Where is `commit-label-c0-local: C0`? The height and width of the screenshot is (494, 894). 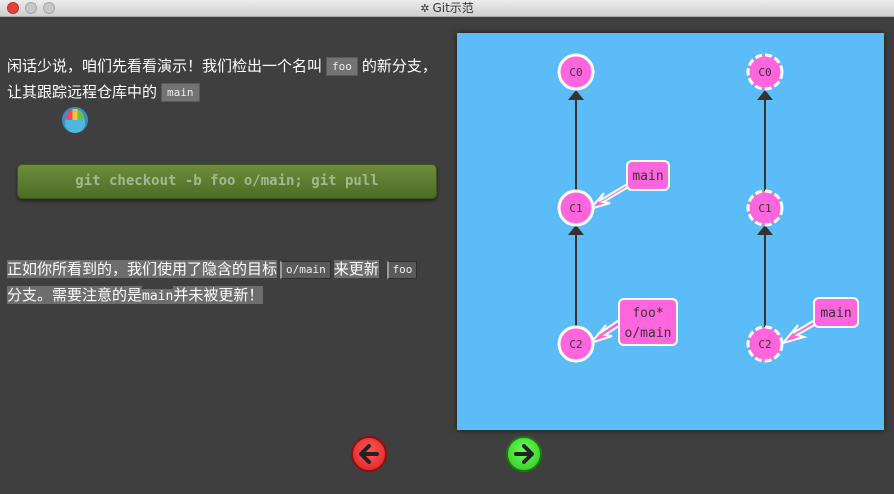 commit-label-c0-local: C0 is located at coordinates (575, 72).